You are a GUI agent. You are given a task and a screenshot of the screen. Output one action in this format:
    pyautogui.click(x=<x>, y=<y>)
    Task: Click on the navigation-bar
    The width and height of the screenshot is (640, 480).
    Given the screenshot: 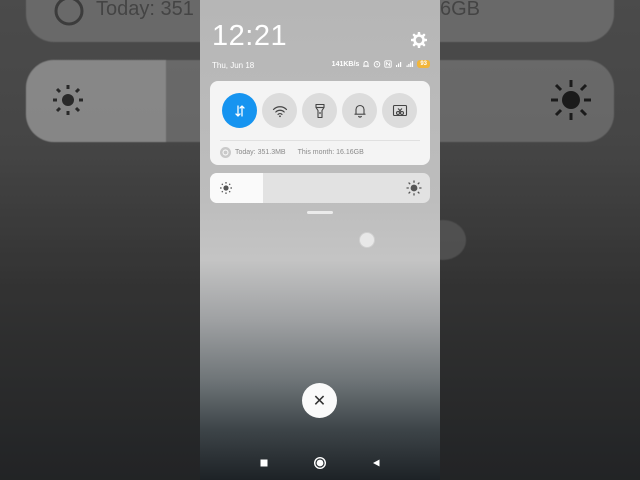 What is the action you would take?
    pyautogui.click(x=320, y=463)
    